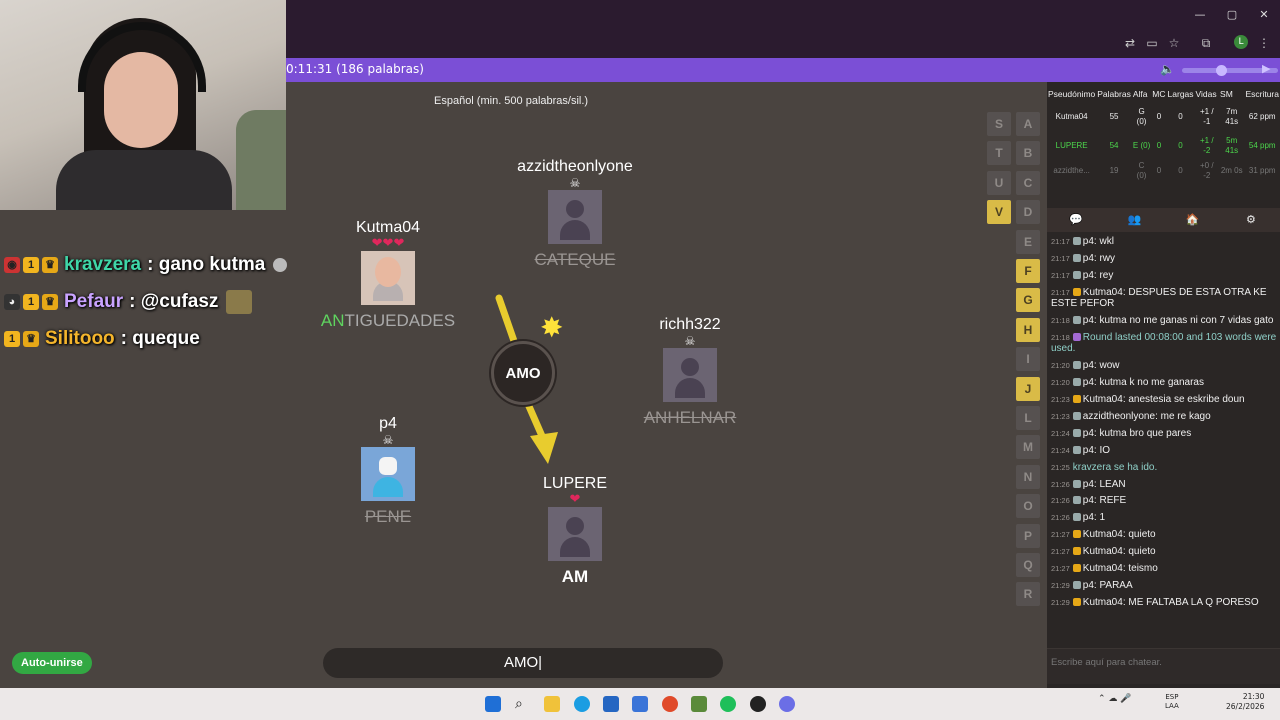  What do you see at coordinates (1155, 602) in the screenshot?
I see `chat-message: 21:29 Kutma04: ME FALTABA LA Q PORESO` at bounding box center [1155, 602].